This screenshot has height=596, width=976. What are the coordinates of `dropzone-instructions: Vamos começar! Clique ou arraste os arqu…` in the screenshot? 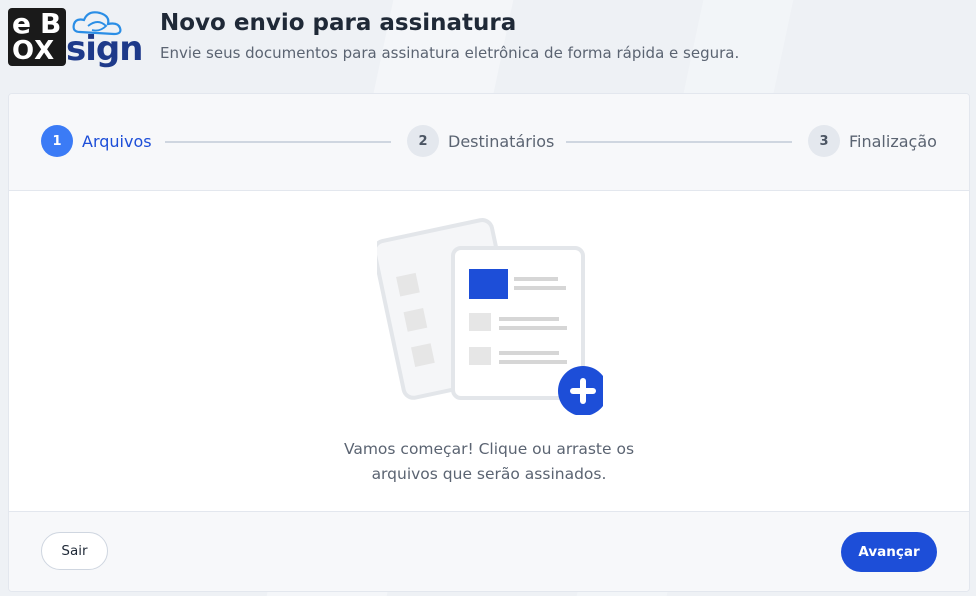 It's located at (489, 462).